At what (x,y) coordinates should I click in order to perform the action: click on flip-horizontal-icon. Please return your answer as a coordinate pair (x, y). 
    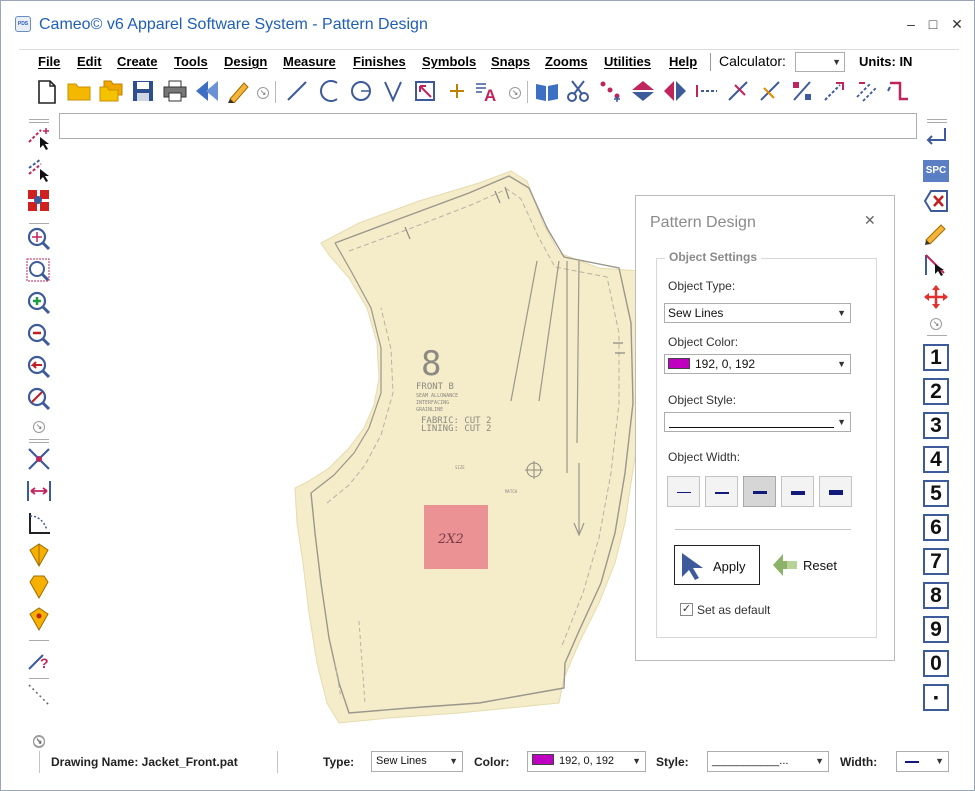
    Looking at the image, I should click on (675, 93).